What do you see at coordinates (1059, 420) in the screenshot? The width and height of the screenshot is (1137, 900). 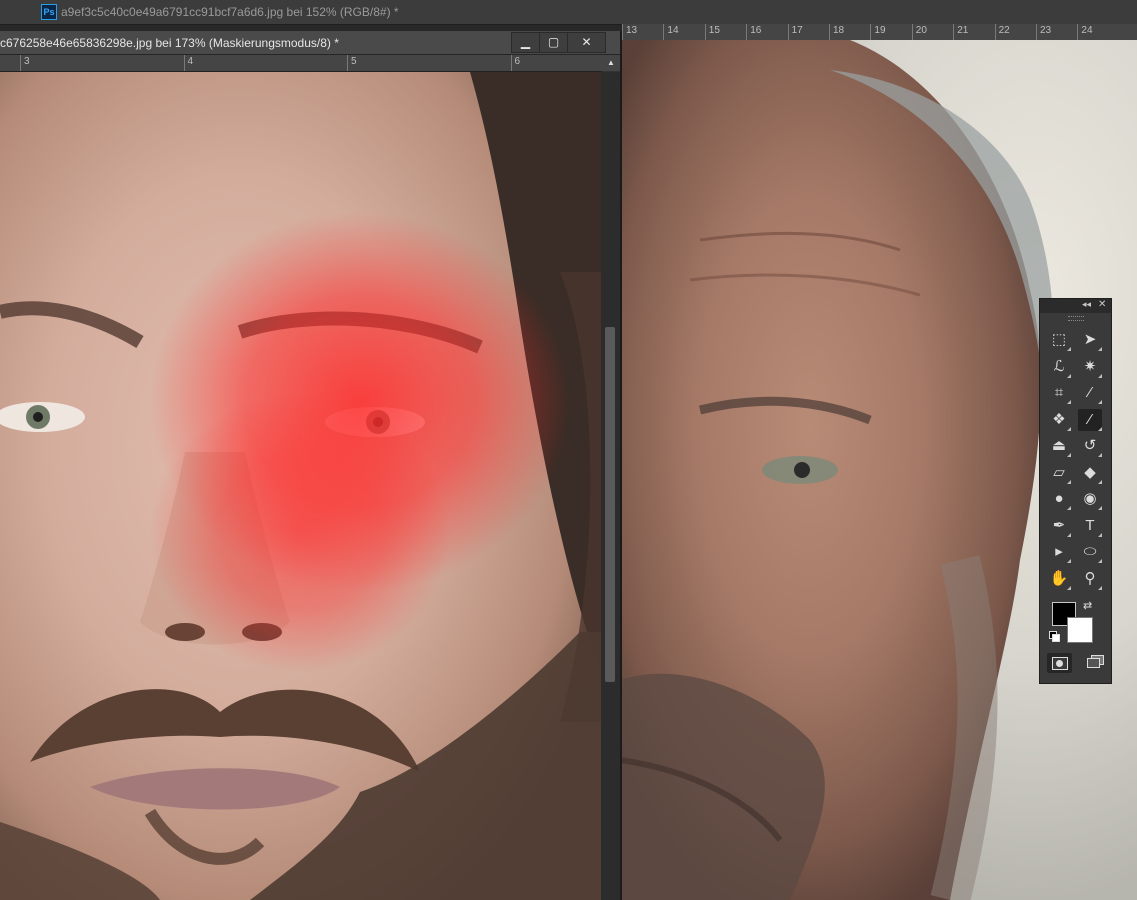 I see `healing-brush-tool-icon: ❖` at bounding box center [1059, 420].